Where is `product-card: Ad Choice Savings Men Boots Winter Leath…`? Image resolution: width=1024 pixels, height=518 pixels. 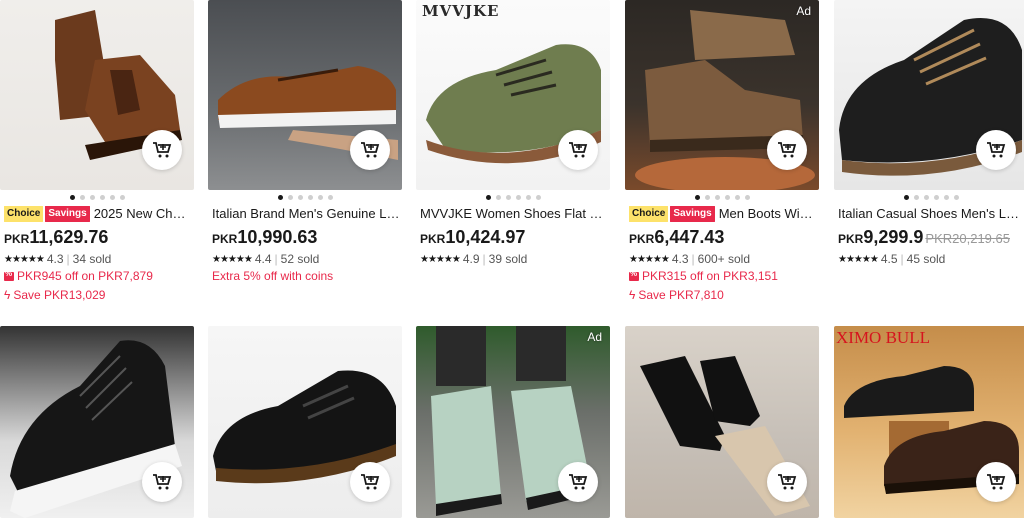 product-card: Ad Choice Savings Men Boots Winter Leath… is located at coordinates (722, 151).